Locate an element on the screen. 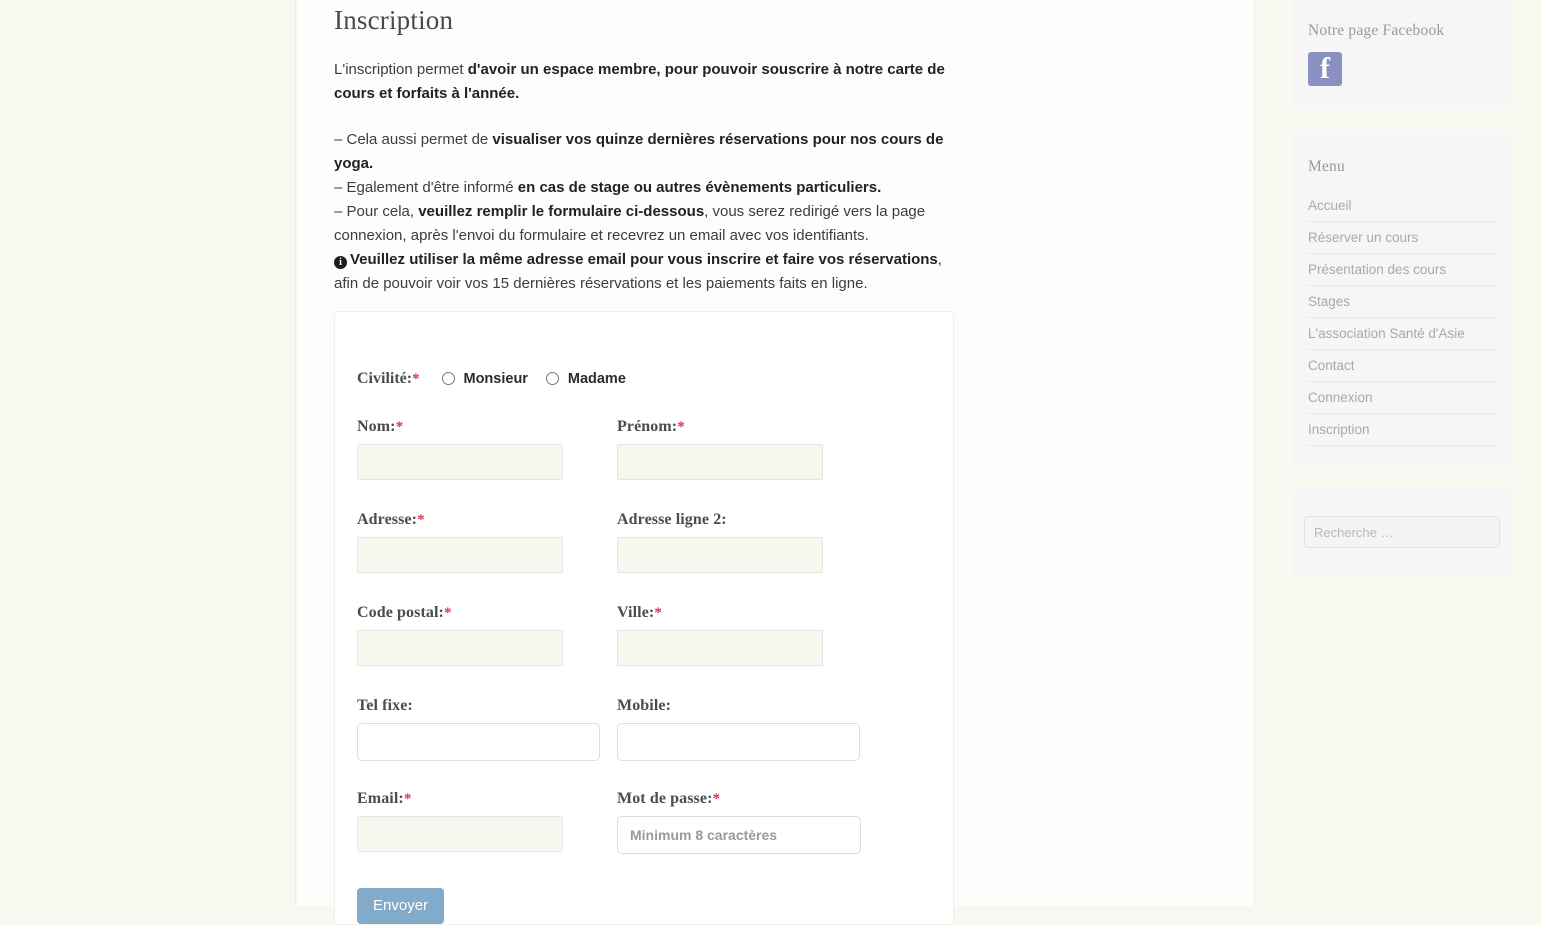 This screenshot has width=1541, height=925. sidebar-item-association-sante-dasie: L'association Santé d'Asie is located at coordinates (1402, 333).